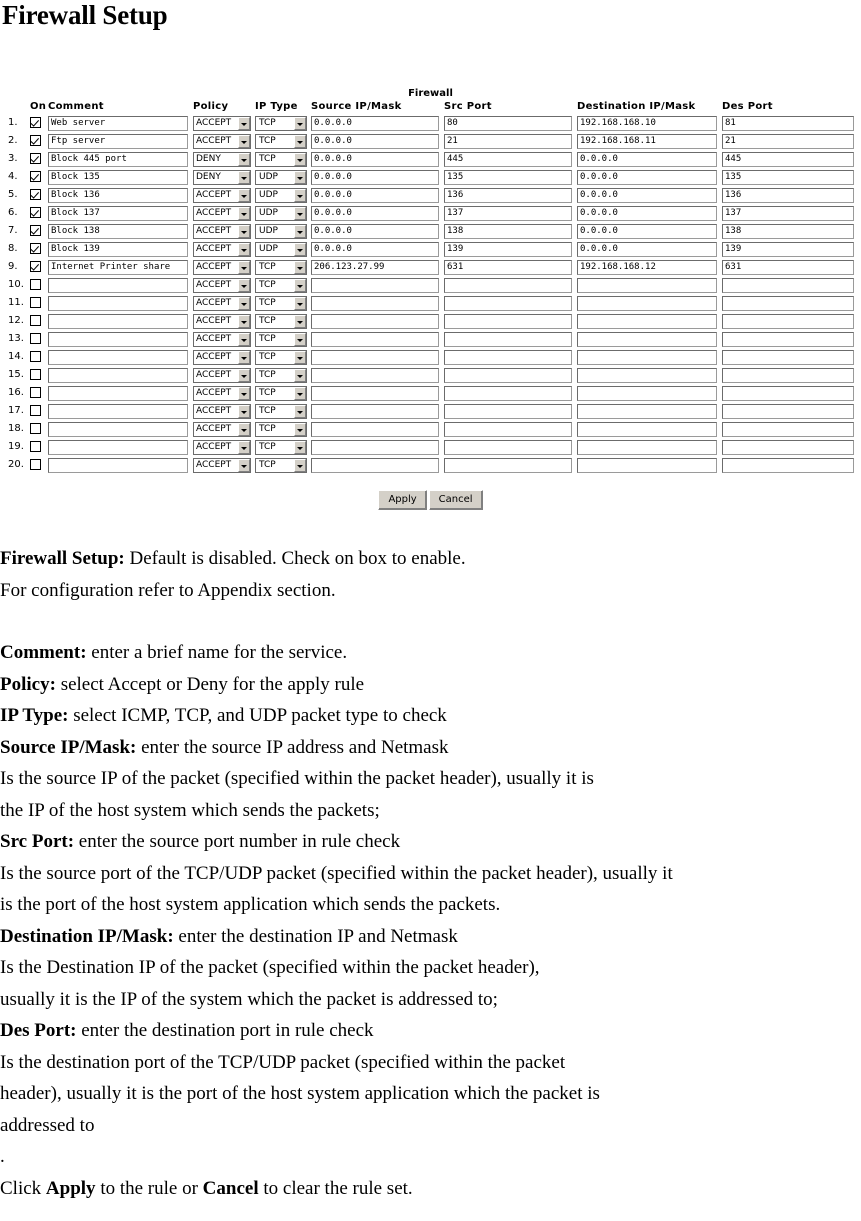 The image size is (861, 1221). I want to click on cancel-button: Cancel, so click(455, 500).